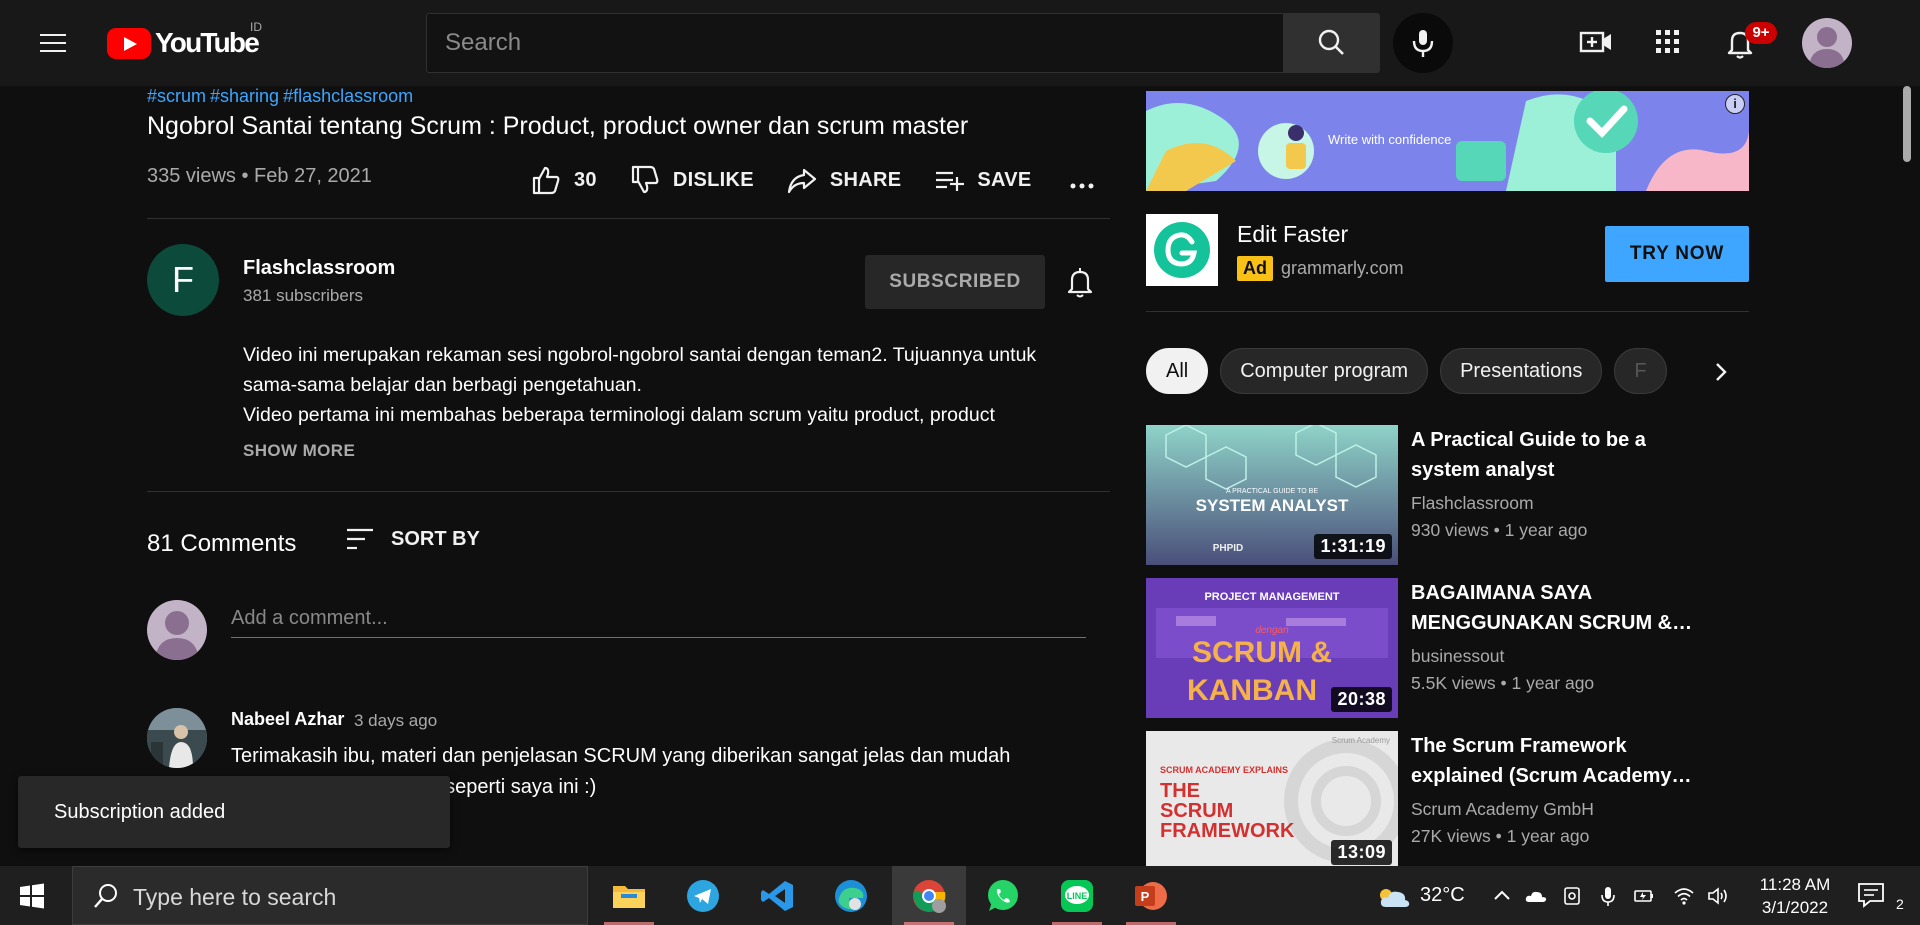 This screenshot has height=925, width=1920. Describe the element at coordinates (629, 895) in the screenshot. I see `file-explorer-icon` at that location.